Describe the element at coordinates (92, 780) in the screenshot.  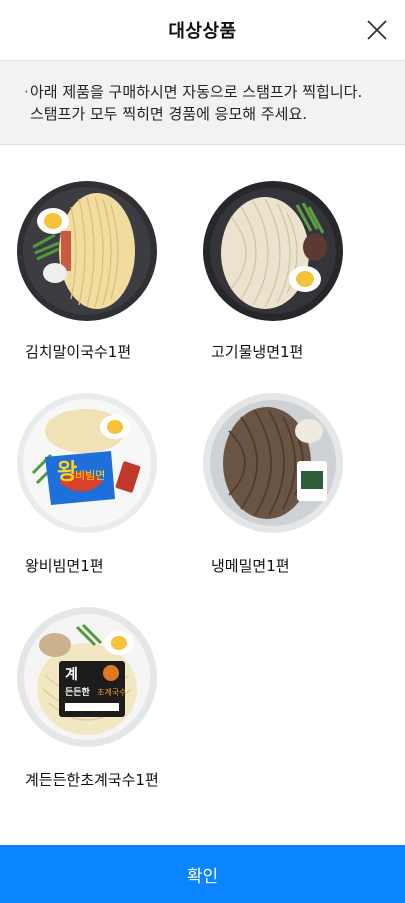
I see `product-name: 계든든한초계국수1편` at that location.